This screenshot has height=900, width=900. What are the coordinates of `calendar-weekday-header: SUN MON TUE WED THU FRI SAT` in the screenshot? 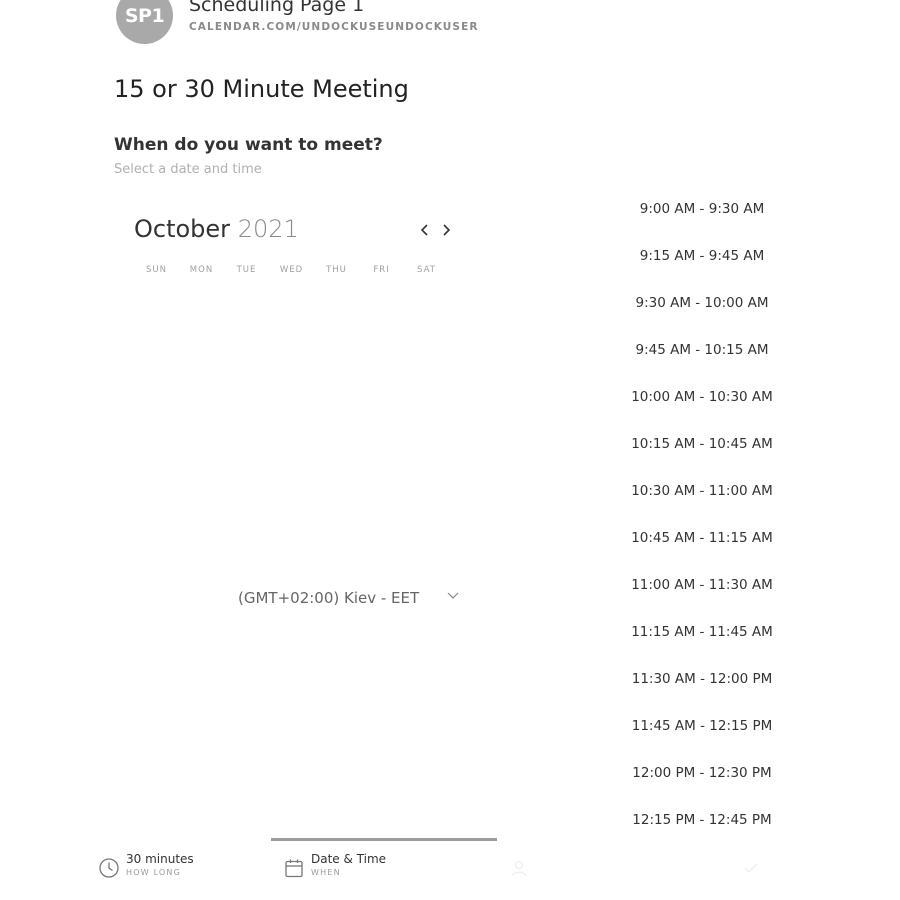 It's located at (291, 270).